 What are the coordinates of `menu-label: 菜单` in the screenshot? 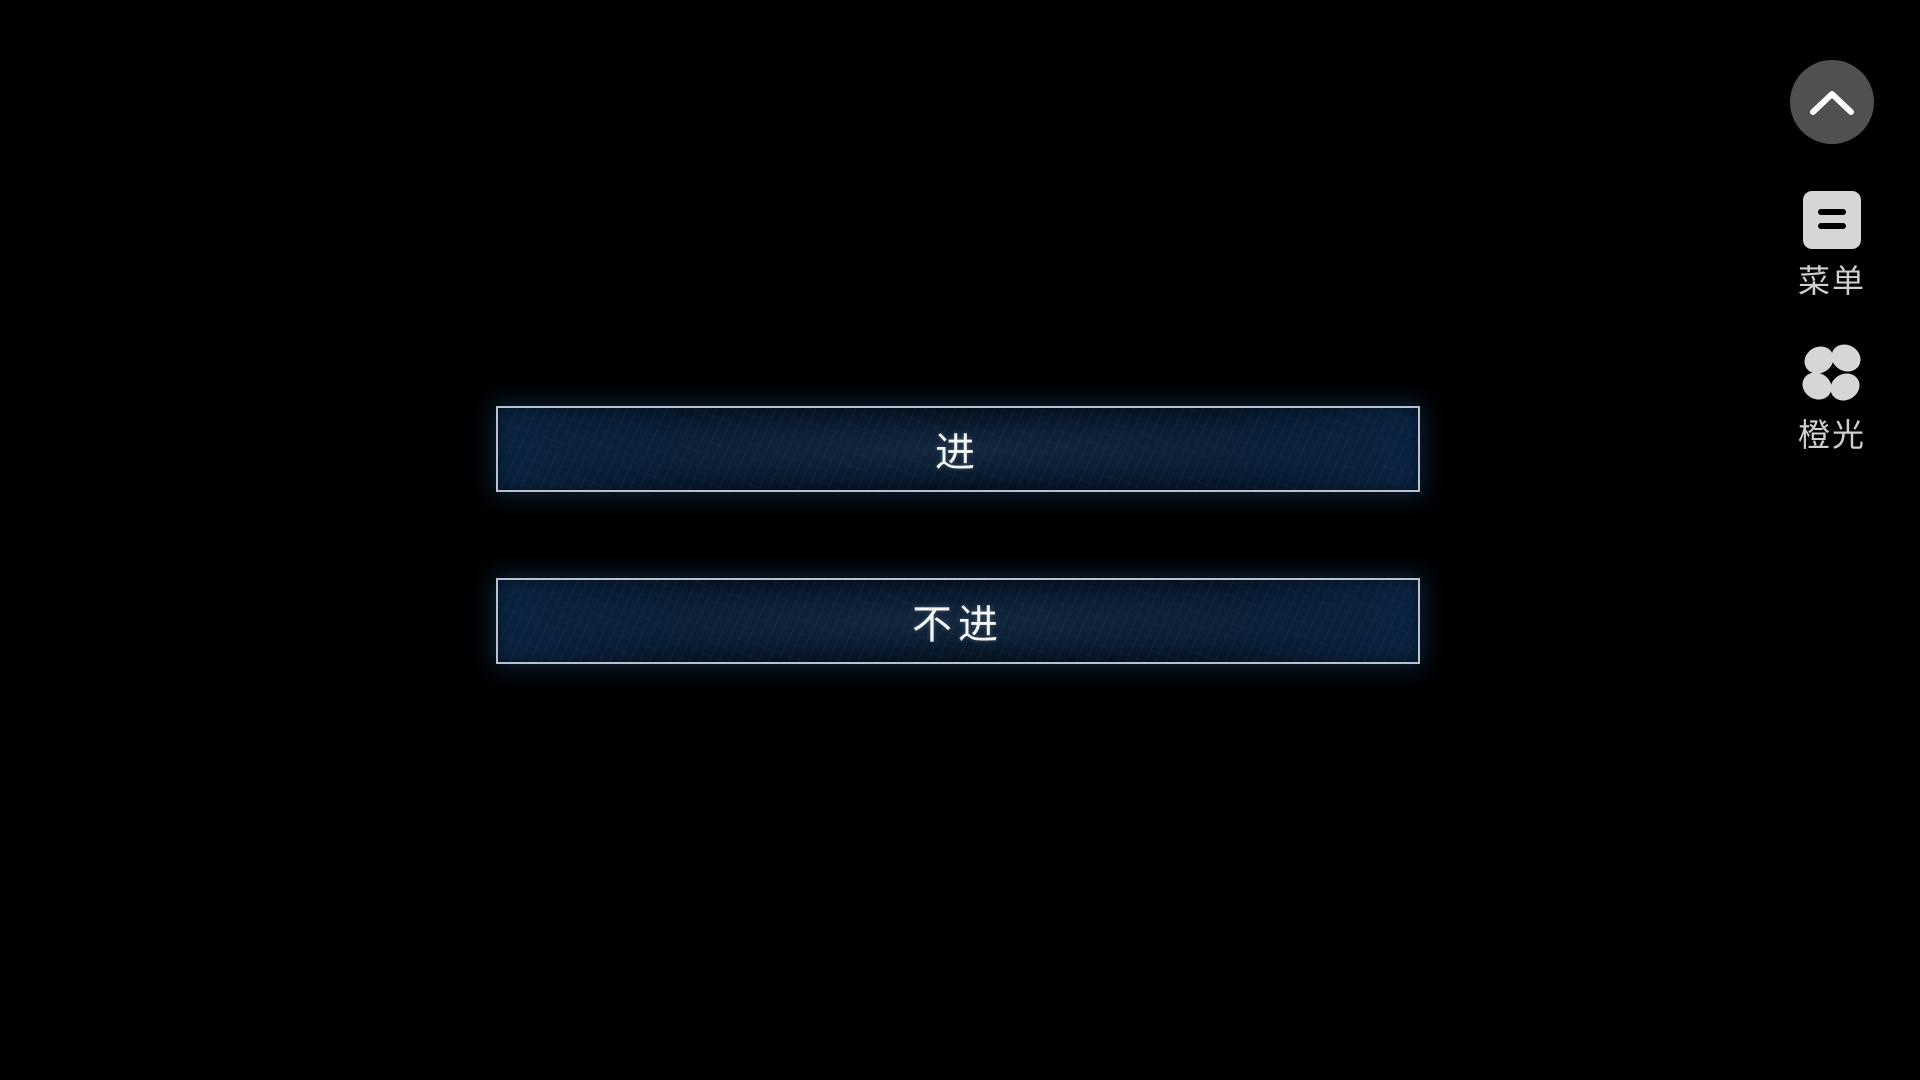 It's located at (1831, 281).